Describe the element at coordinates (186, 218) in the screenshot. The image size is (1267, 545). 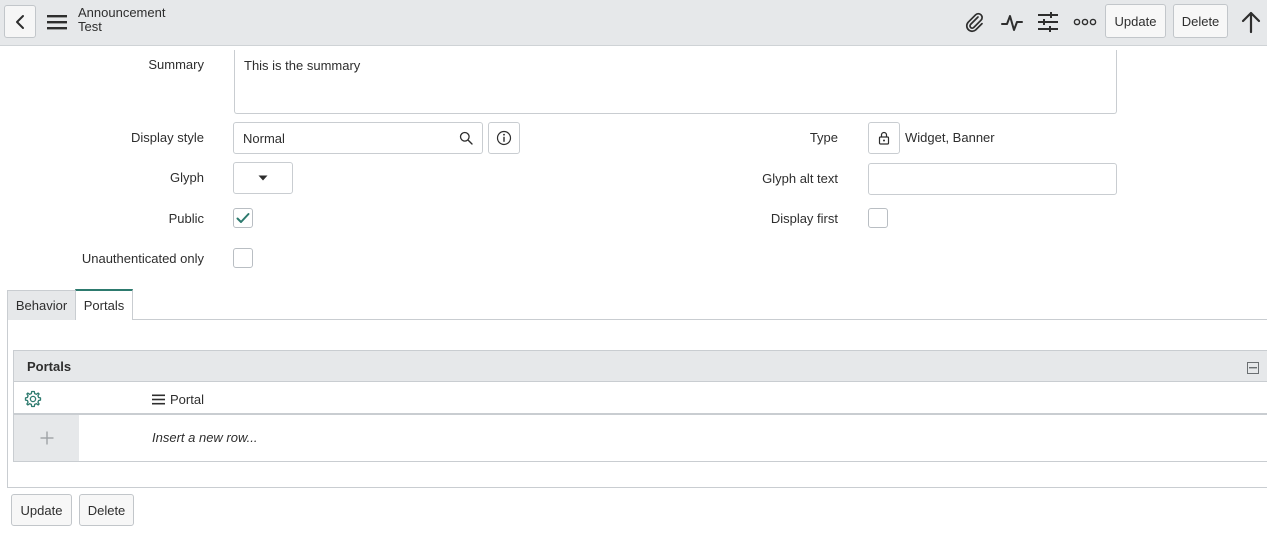
I see `public-label: Public` at that location.